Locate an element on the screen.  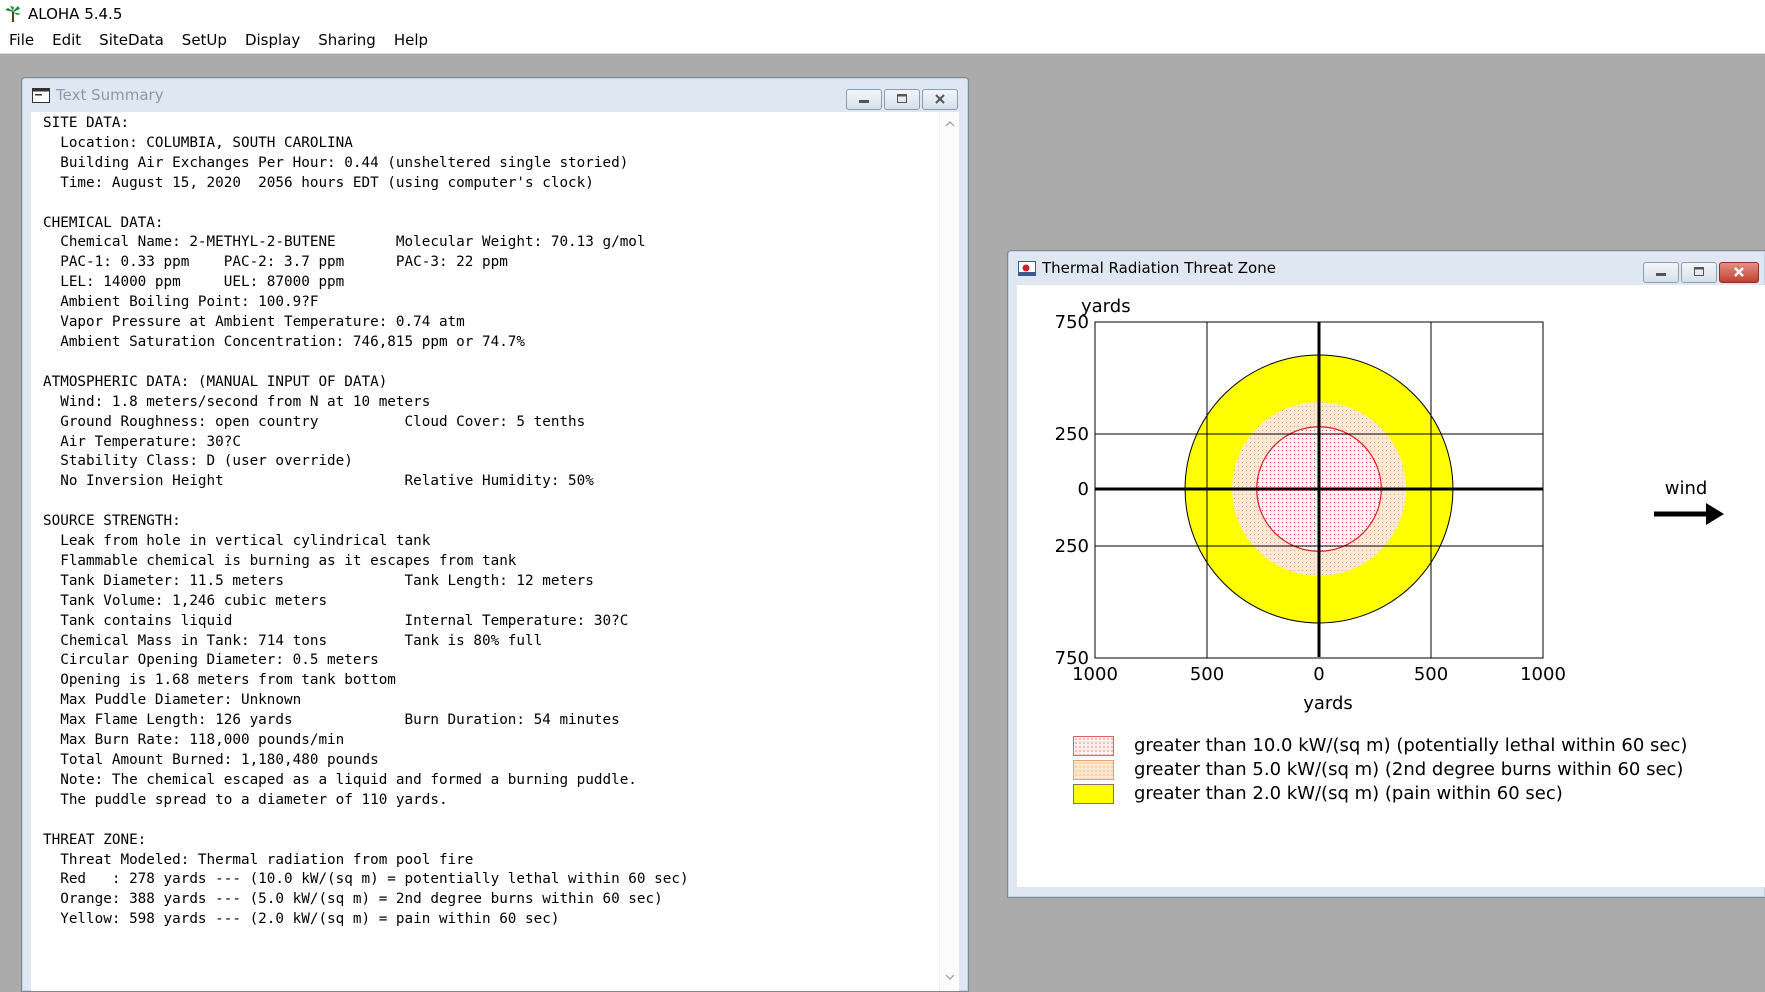
summary-line: Max Puddle Diameter: Unknown is located at coordinates (172, 700).